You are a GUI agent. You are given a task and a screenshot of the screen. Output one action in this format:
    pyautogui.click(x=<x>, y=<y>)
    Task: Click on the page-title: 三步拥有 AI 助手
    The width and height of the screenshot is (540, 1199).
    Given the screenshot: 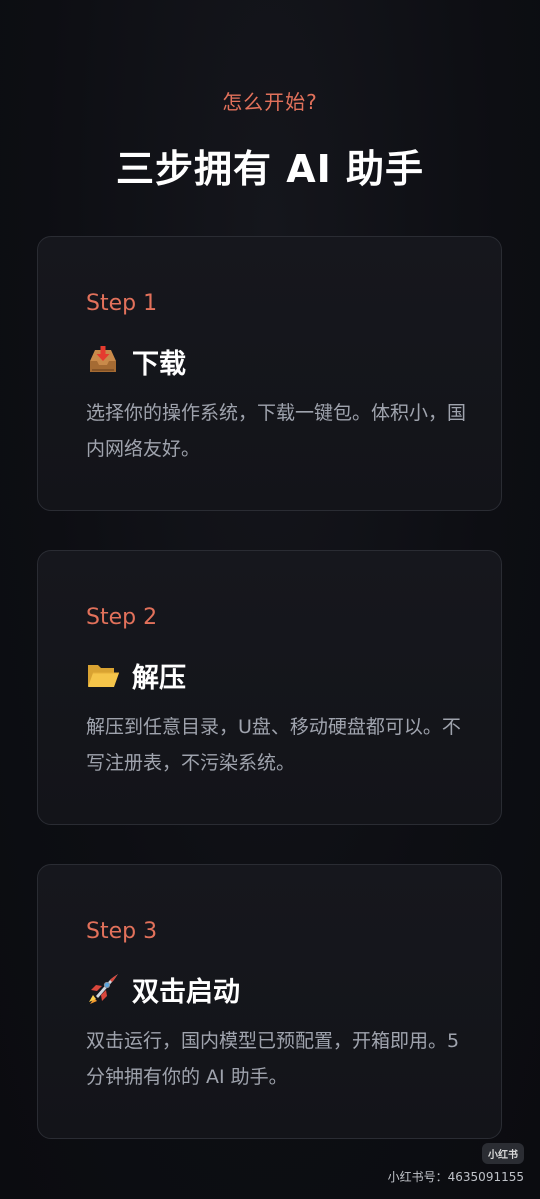 What is the action you would take?
    pyautogui.click(x=269, y=169)
    